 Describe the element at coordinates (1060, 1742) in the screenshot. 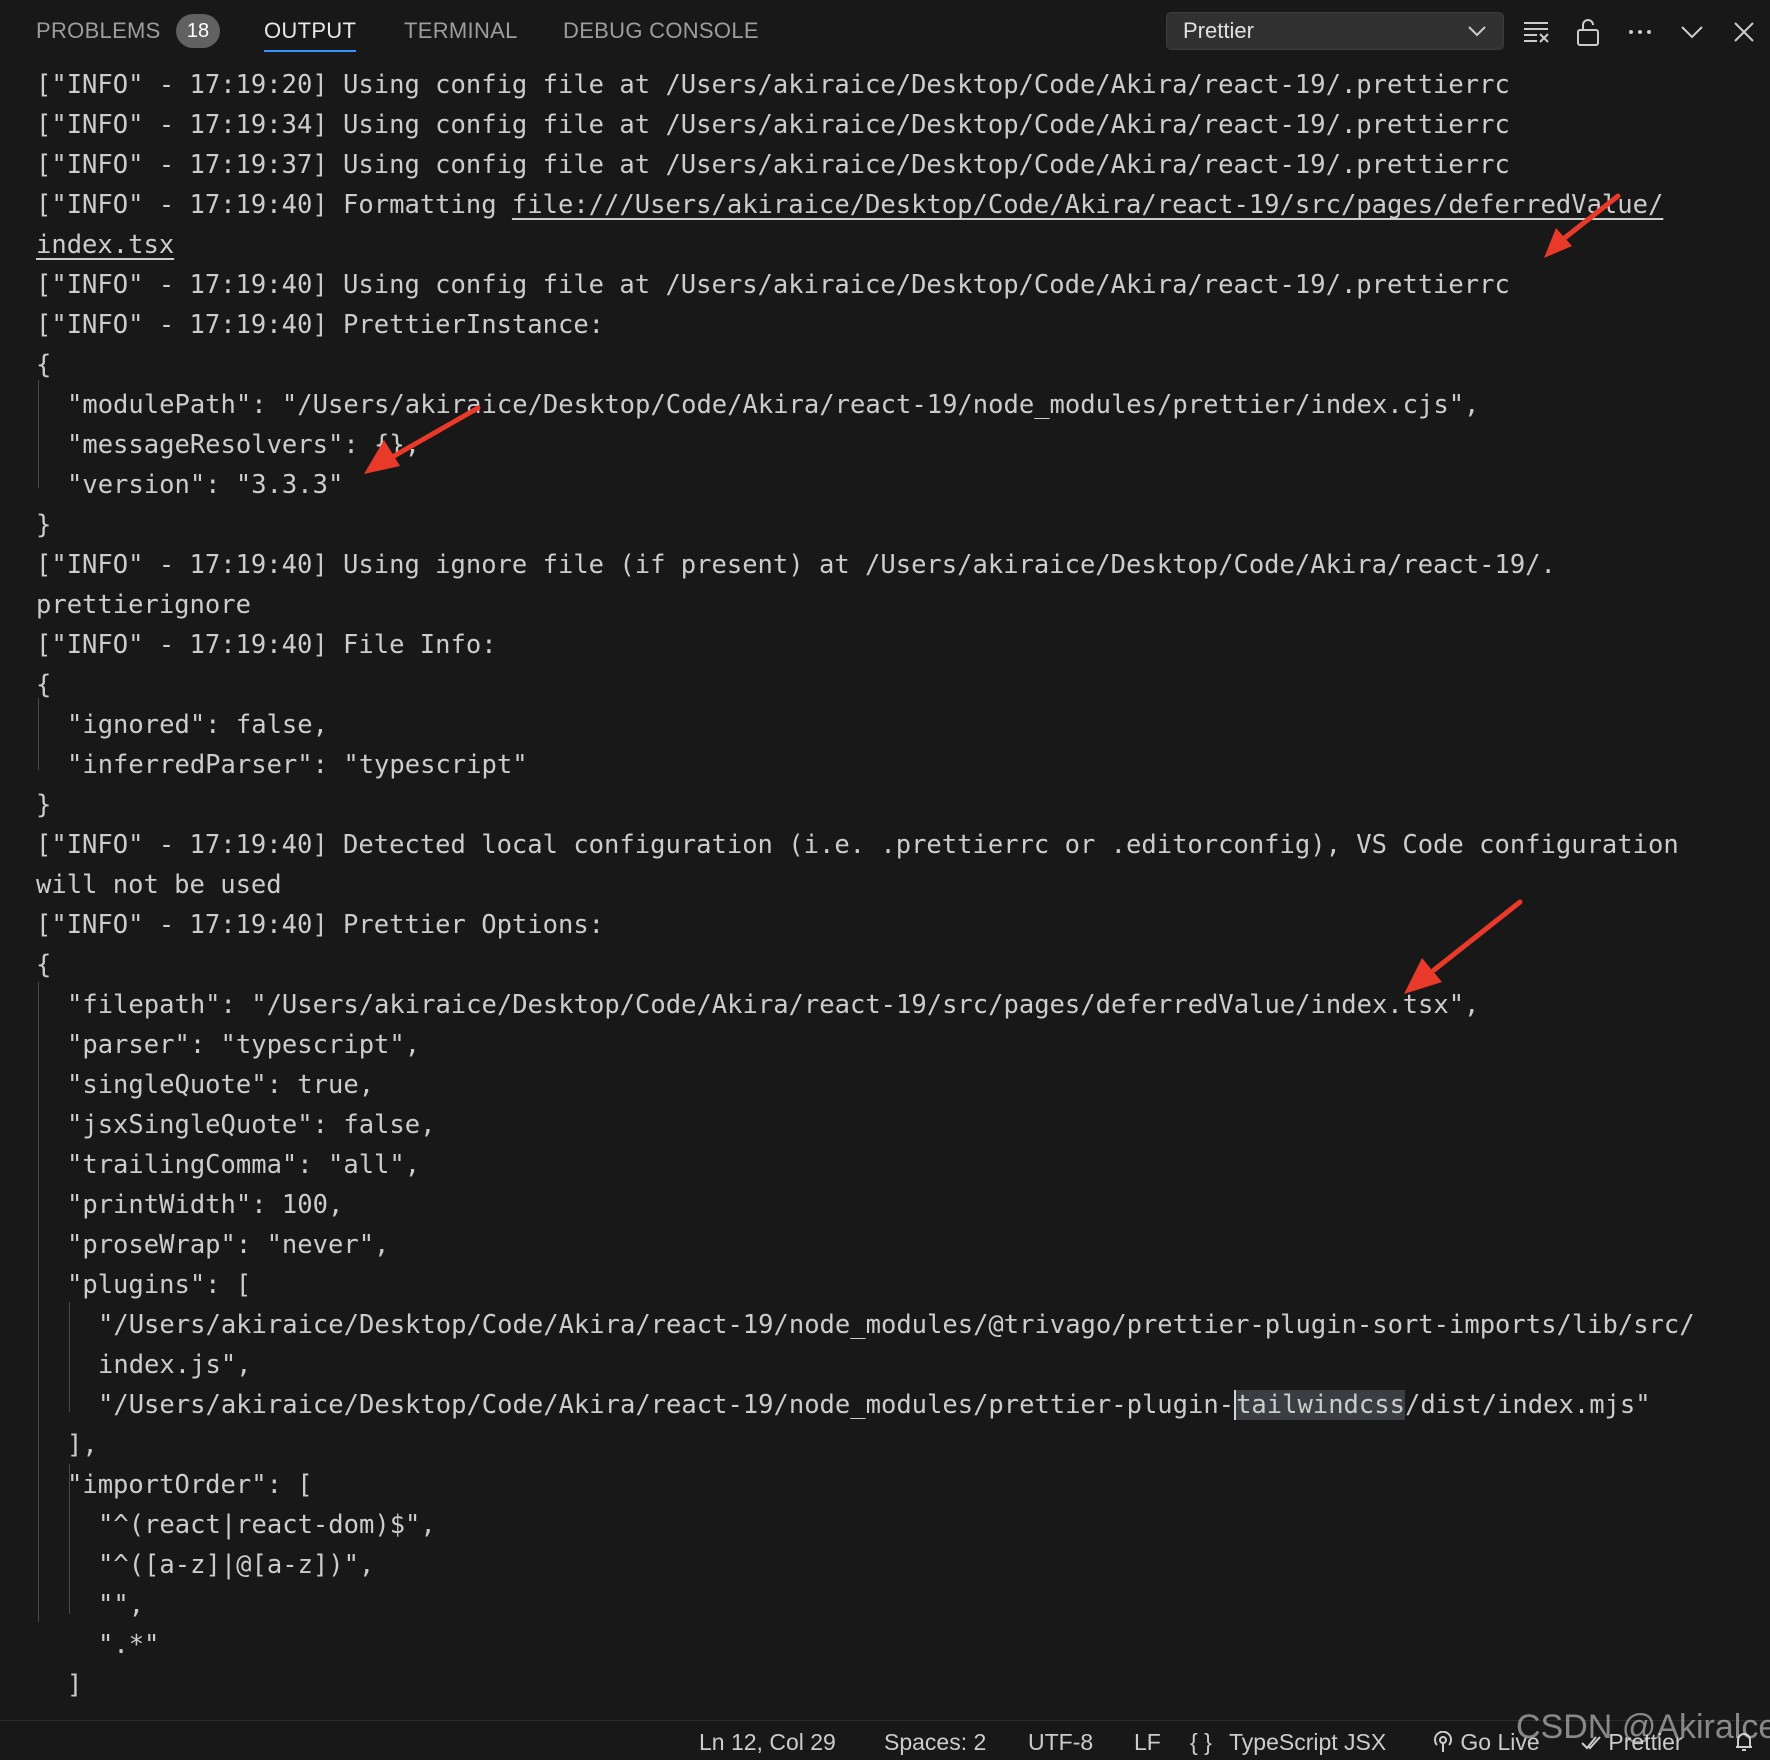

I see `encoding-status: UTF-8` at that location.